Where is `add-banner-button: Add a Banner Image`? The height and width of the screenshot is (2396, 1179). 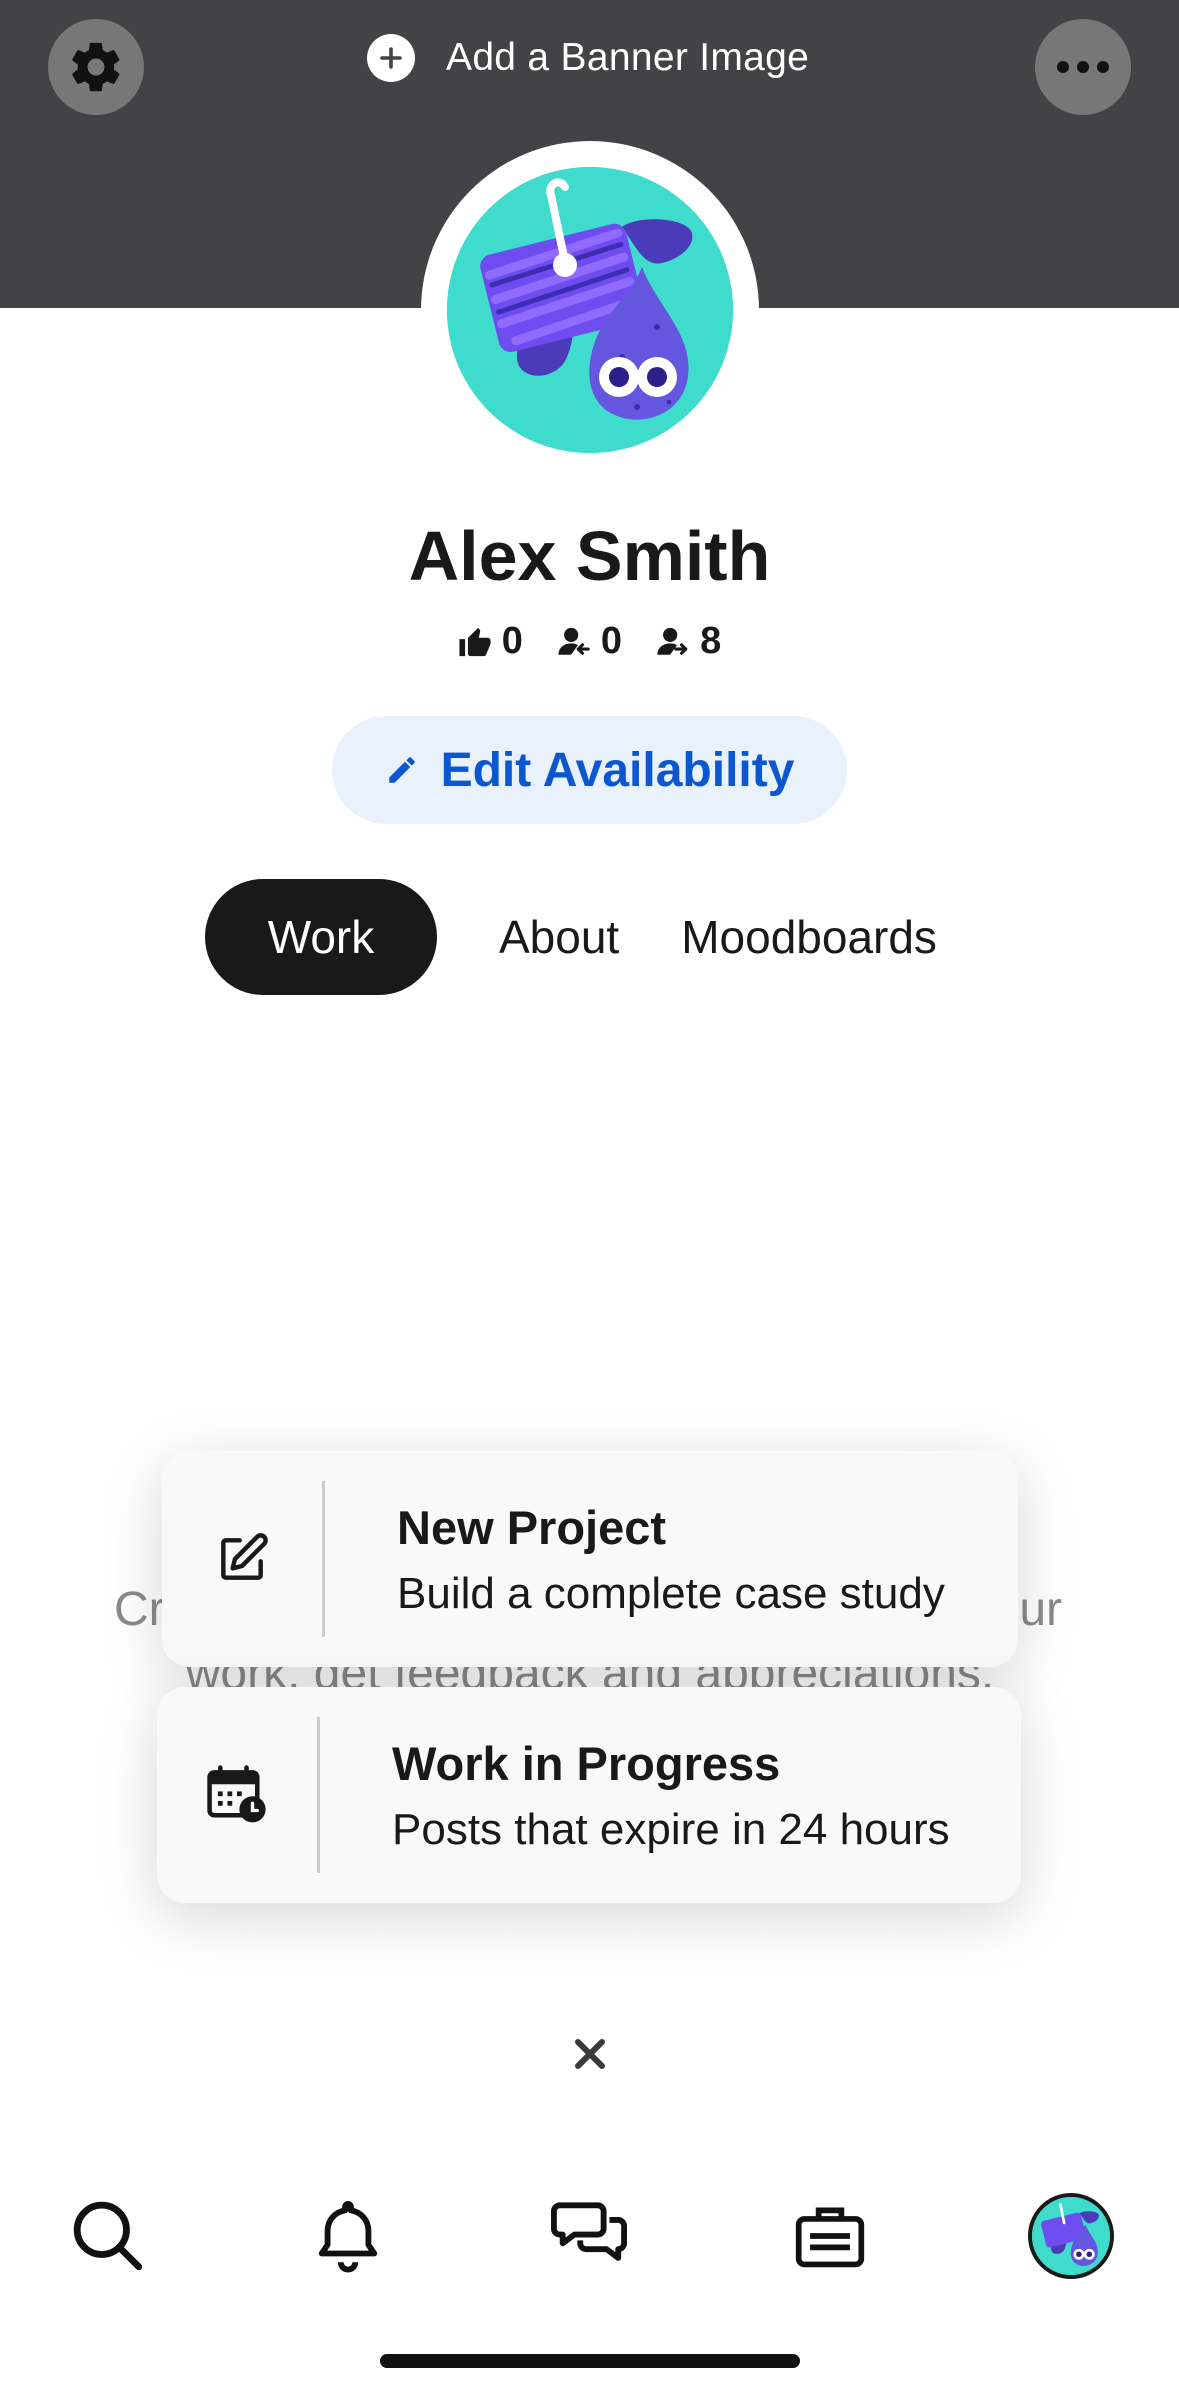
add-banner-button: Add a Banner Image is located at coordinates (588, 58).